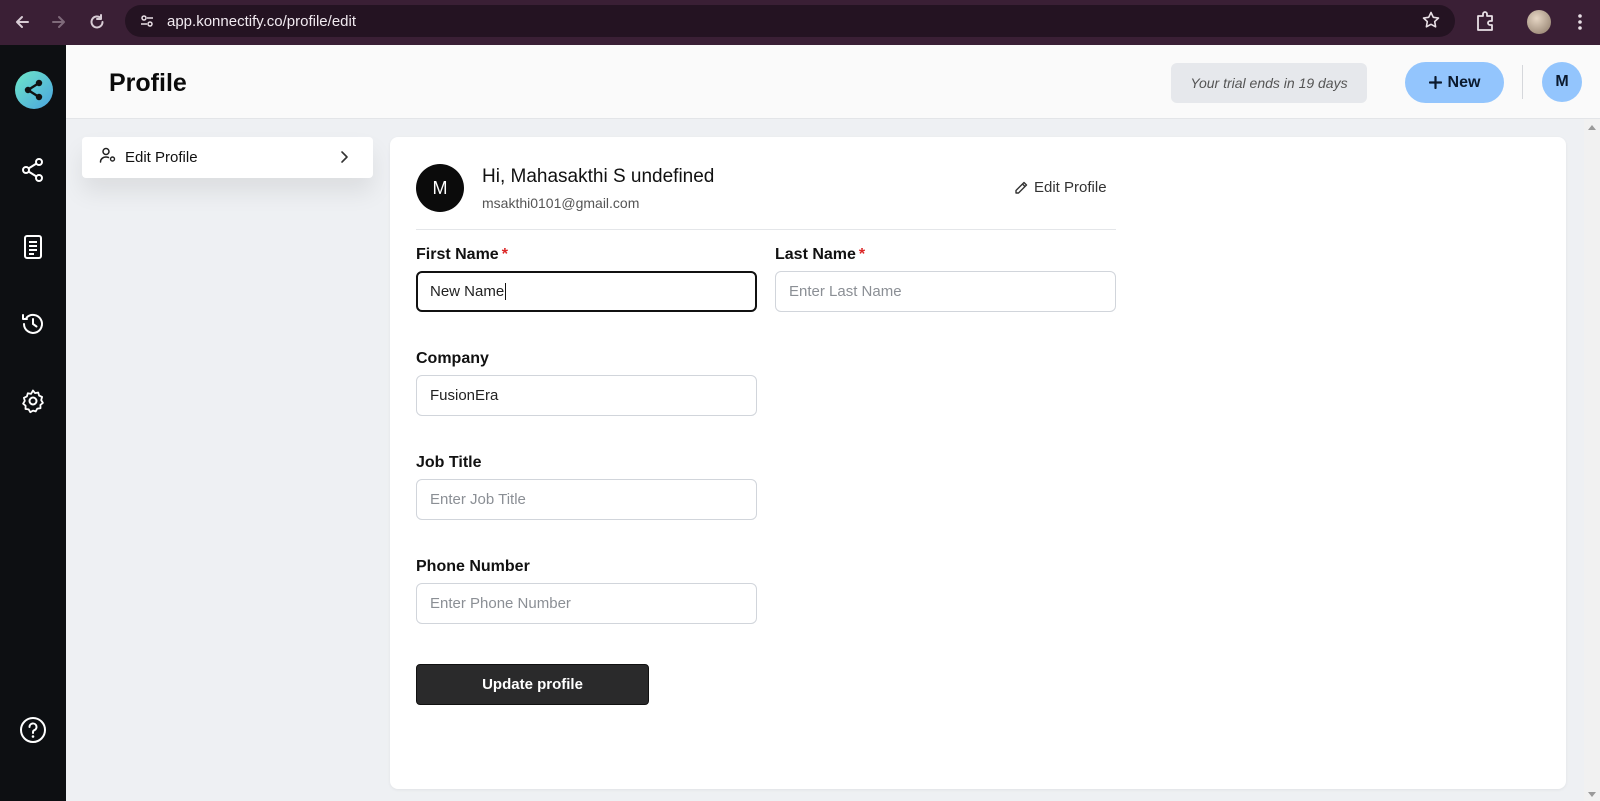 The width and height of the screenshot is (1600, 801). I want to click on page-title: Profile, so click(148, 83).